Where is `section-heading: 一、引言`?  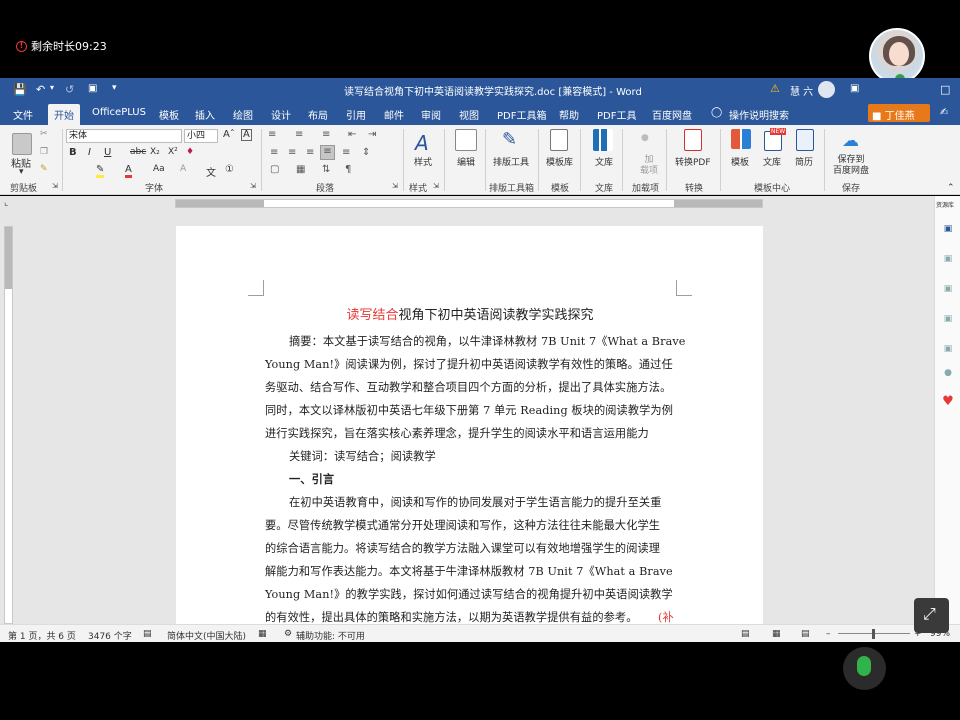
section-heading: 一、引言 is located at coordinates (494, 479).